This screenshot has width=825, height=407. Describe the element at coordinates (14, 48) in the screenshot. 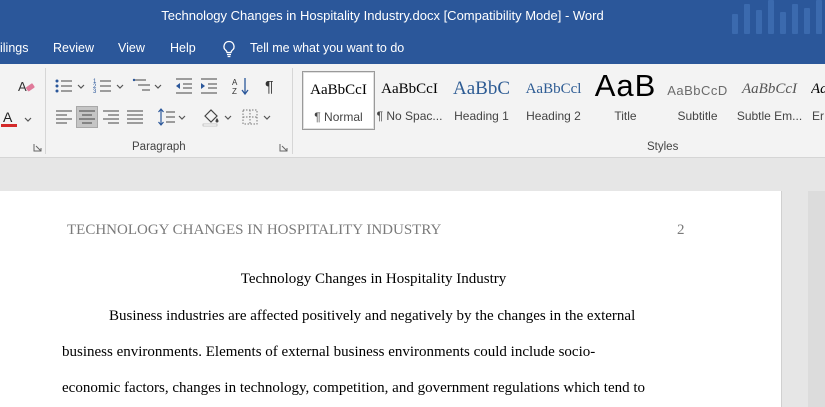

I see `tab-mailings: ilings` at that location.